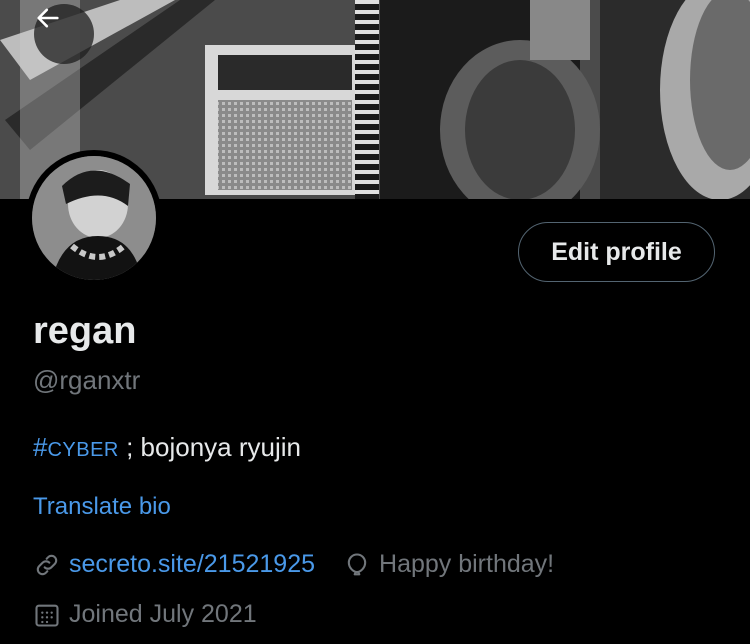 The height and width of the screenshot is (644, 750). Describe the element at coordinates (64, 34) in the screenshot. I see `back-button` at that location.